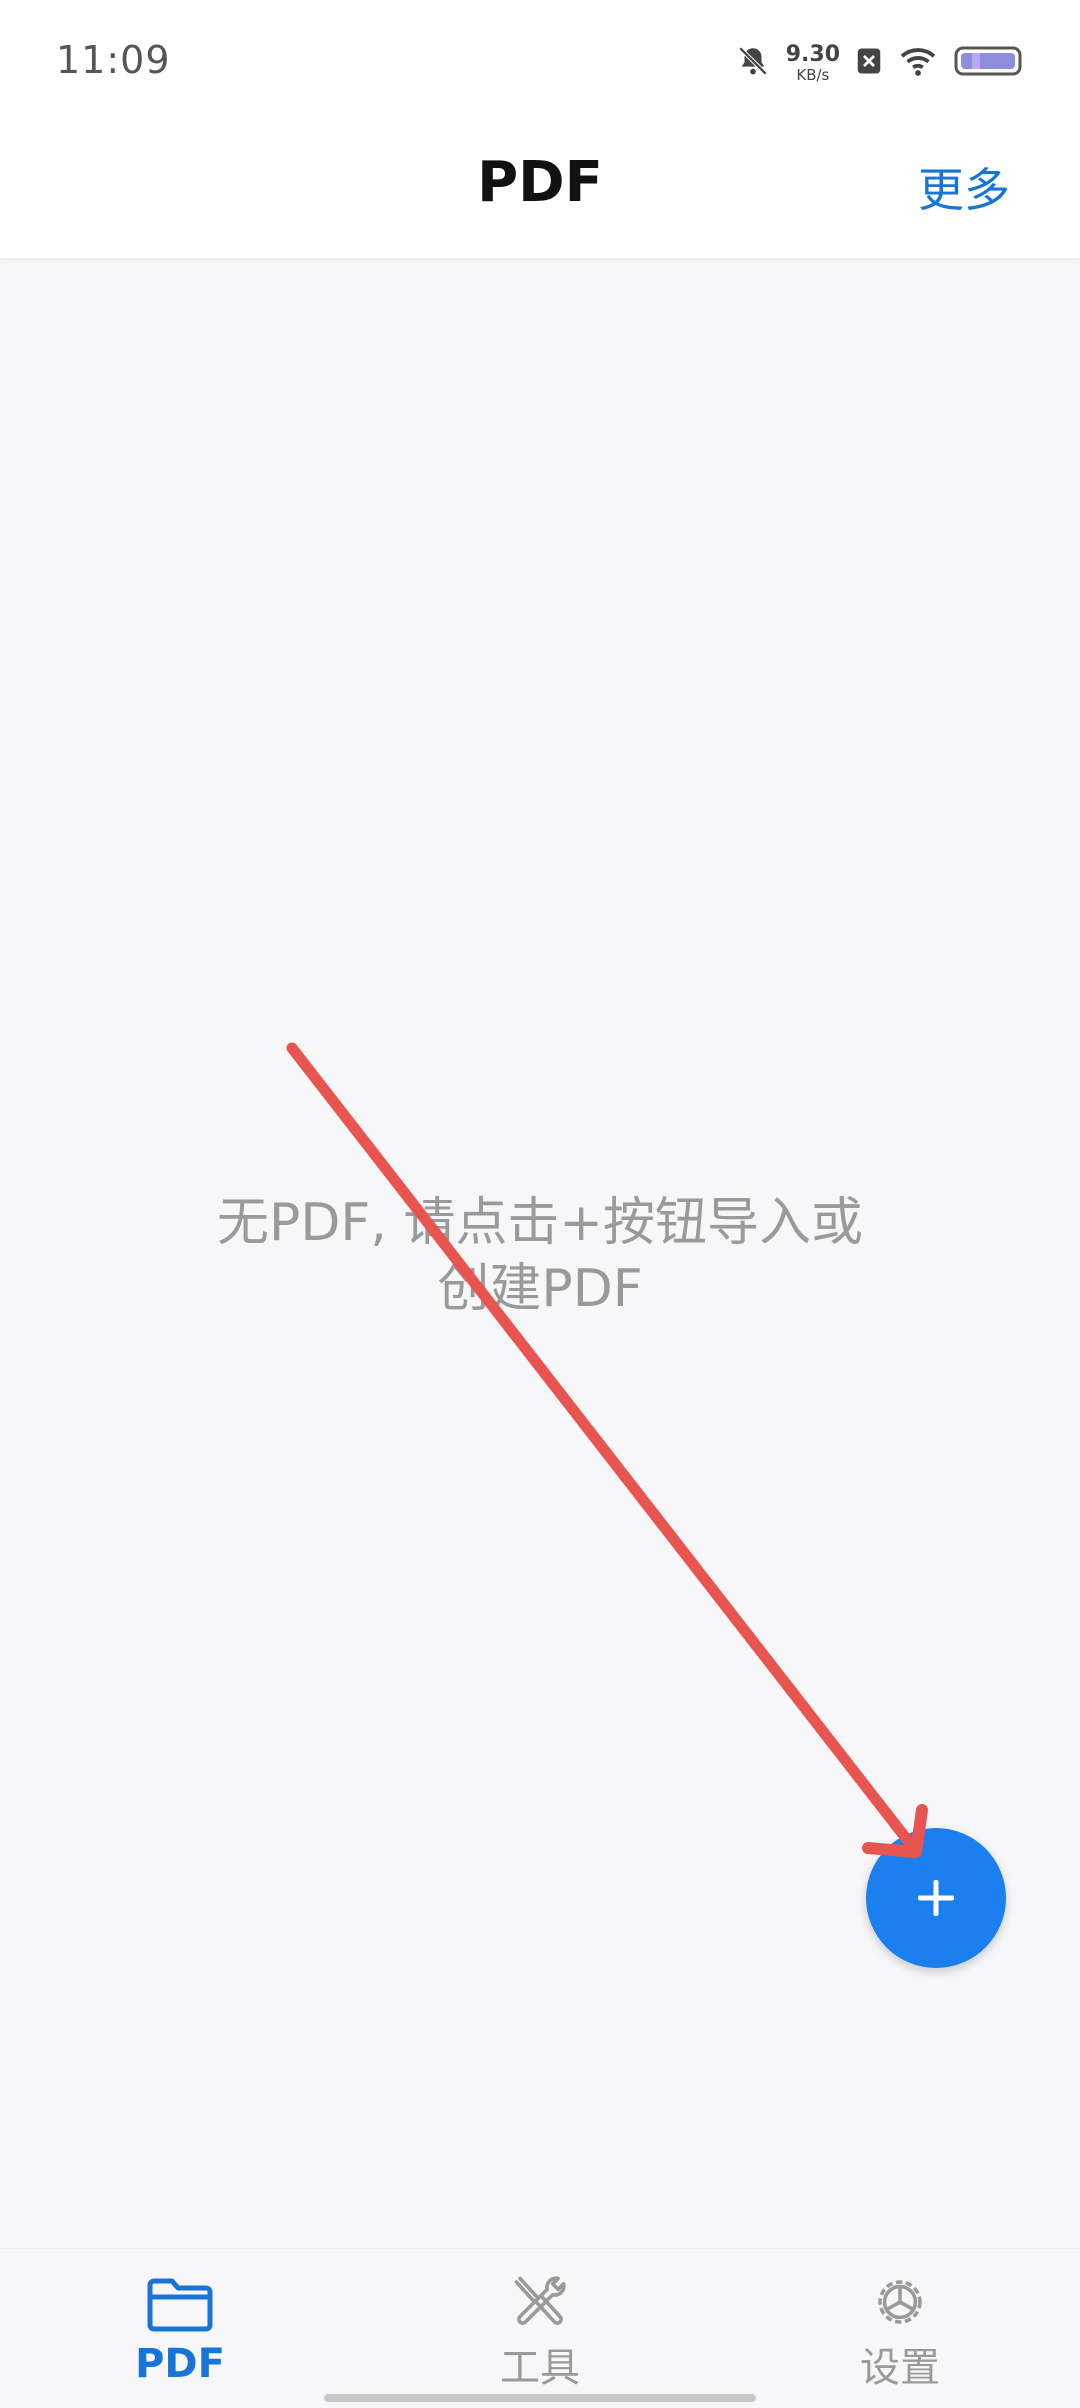 This screenshot has width=1080, height=2408. What do you see at coordinates (540, 1223) in the screenshot?
I see `empty-state-line-1: 无PDF, 请点击+按钮导入或` at bounding box center [540, 1223].